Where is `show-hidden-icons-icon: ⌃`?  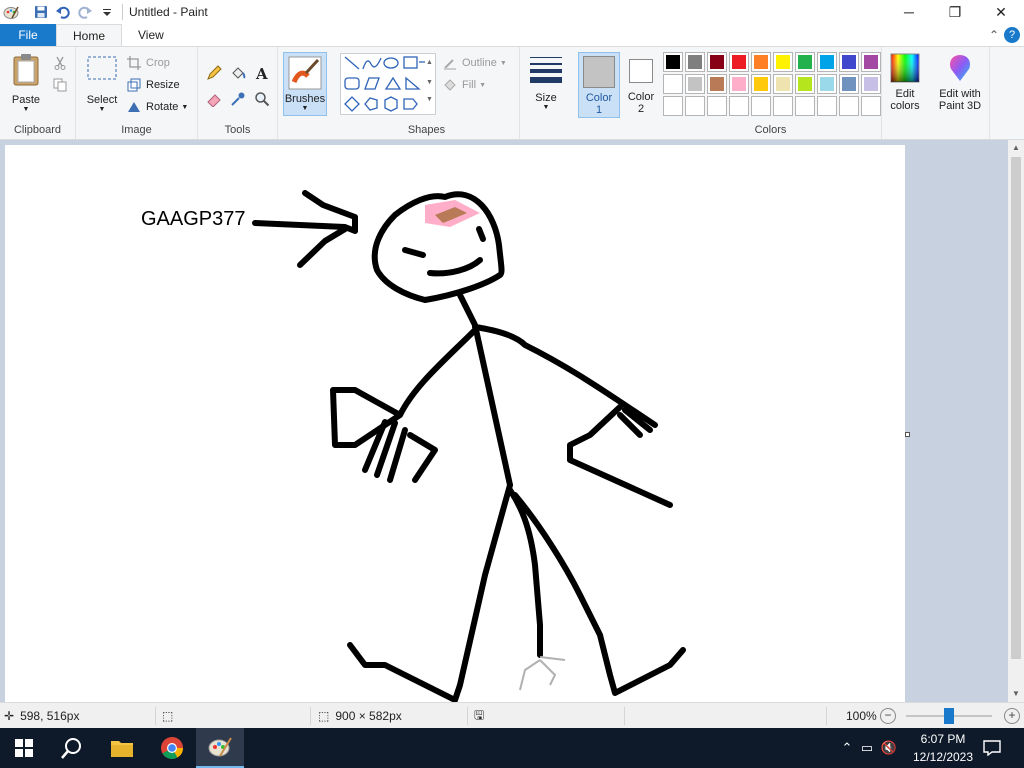 show-hidden-icons-icon: ⌃ is located at coordinates (847, 748).